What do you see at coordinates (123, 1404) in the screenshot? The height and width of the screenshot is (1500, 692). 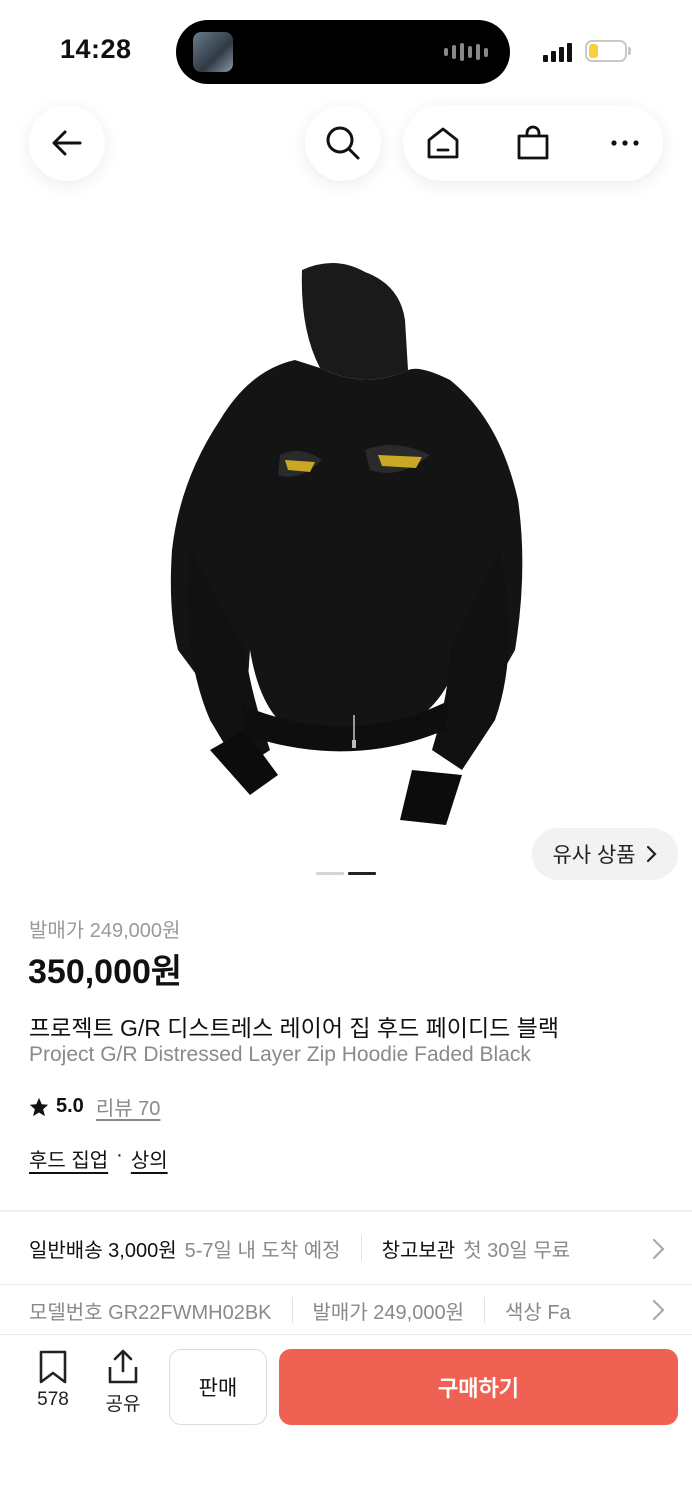 I see `share-label: 공유` at bounding box center [123, 1404].